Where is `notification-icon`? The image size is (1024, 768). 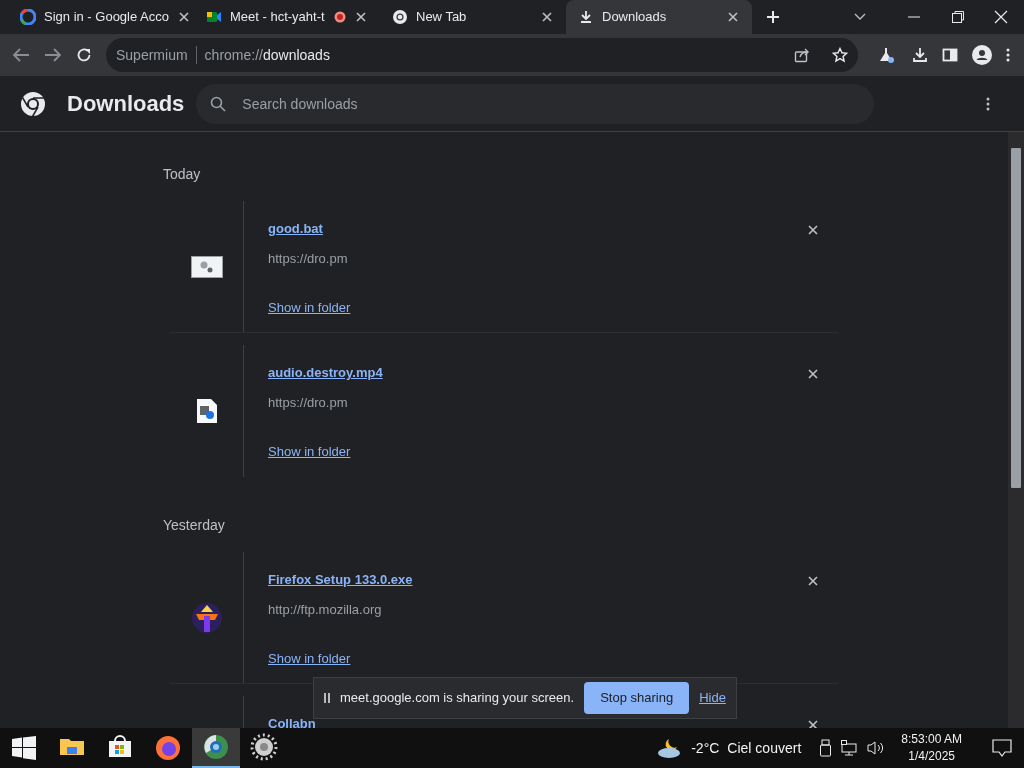 notification-icon is located at coordinates (1002, 748).